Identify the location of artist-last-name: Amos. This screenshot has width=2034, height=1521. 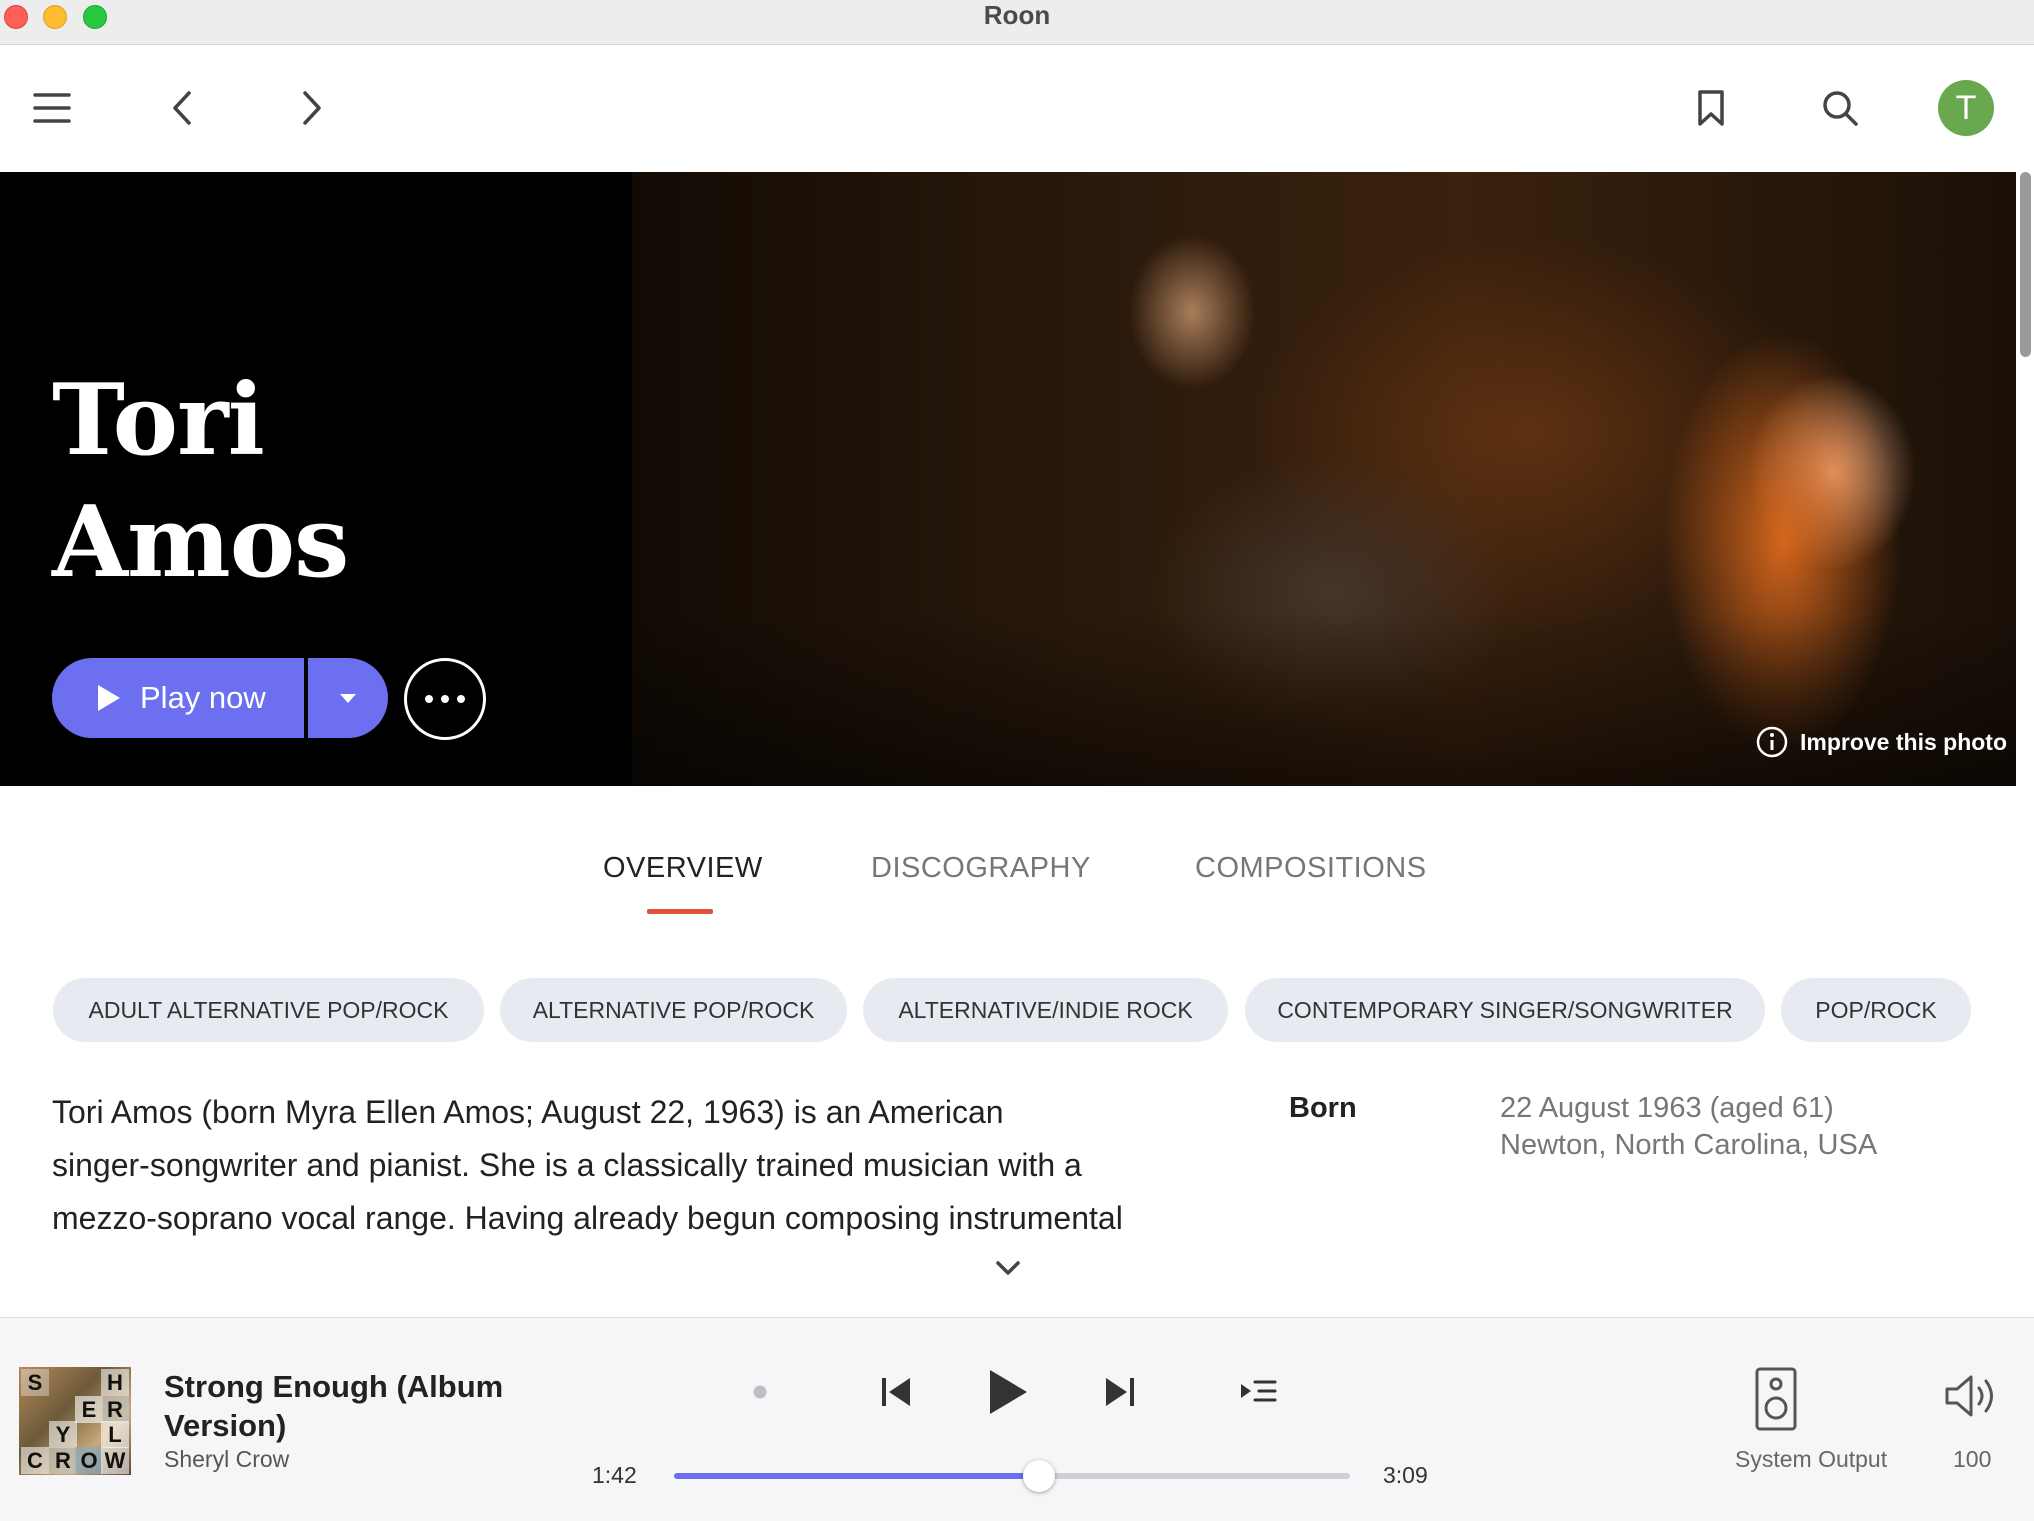
(200, 542).